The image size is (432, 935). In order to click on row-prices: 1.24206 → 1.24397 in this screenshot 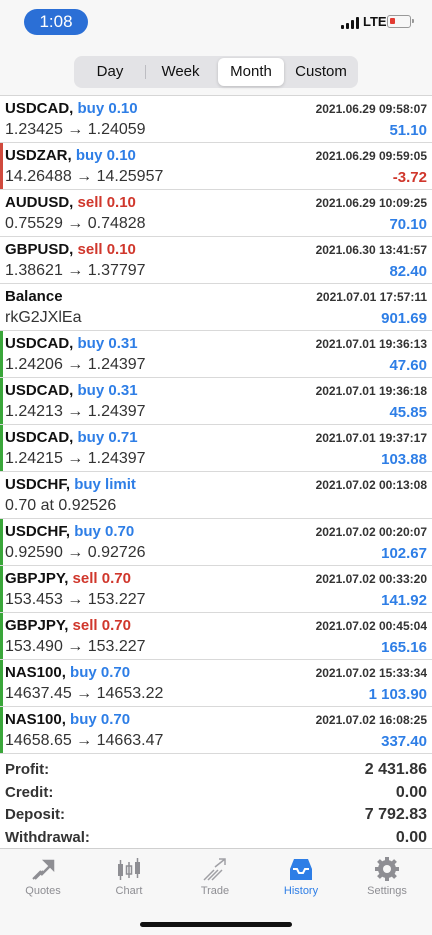, I will do `click(75, 364)`.